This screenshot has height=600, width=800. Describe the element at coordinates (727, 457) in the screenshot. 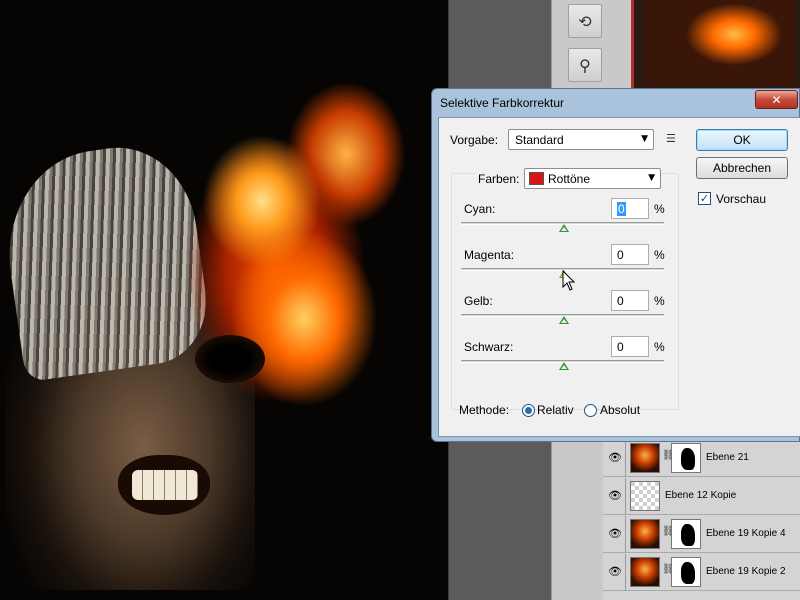

I see `layer-name: Ebene 21` at that location.